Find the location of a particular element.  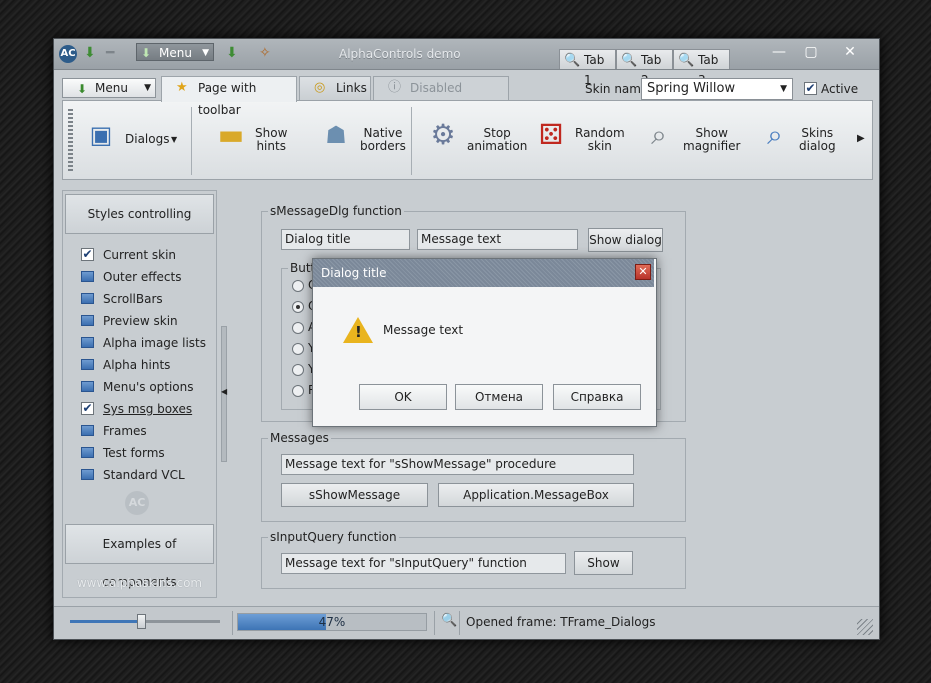

list-item-alpha-hints: Alpha hints is located at coordinates (125, 365).